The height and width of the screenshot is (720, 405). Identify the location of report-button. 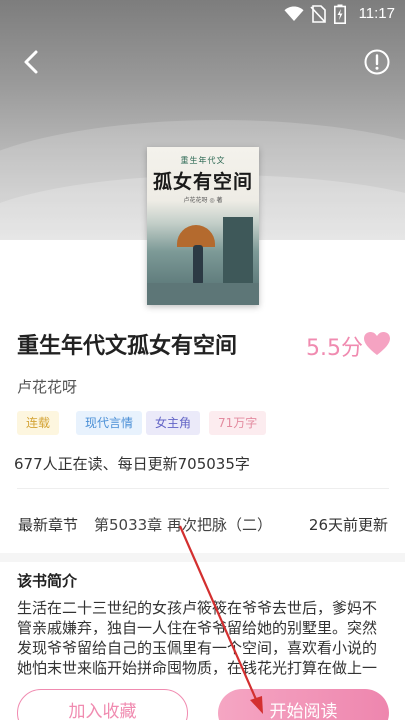
(377, 62).